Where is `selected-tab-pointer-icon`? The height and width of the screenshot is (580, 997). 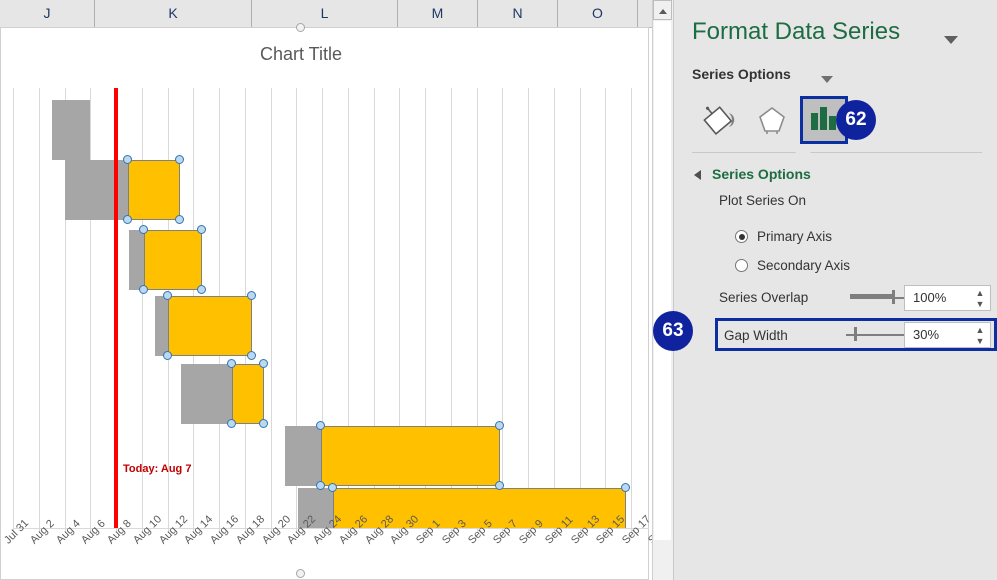
selected-tab-pointer-icon is located at coordinates (803, 150).